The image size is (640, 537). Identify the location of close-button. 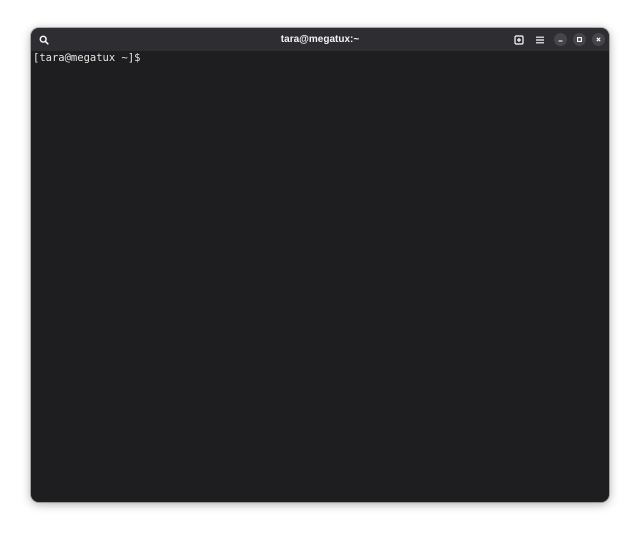
(598, 39).